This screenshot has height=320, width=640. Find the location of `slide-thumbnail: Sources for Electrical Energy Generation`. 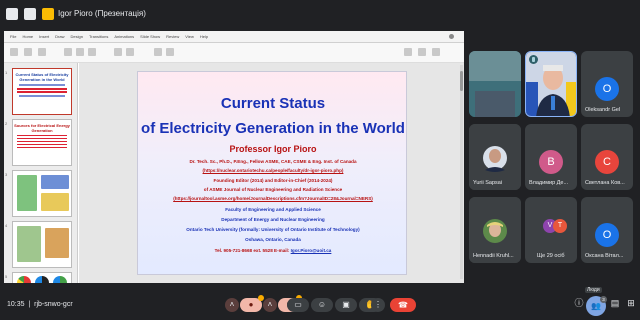

slide-thumbnail: Sources for Electrical Energy Generation is located at coordinates (42, 142).